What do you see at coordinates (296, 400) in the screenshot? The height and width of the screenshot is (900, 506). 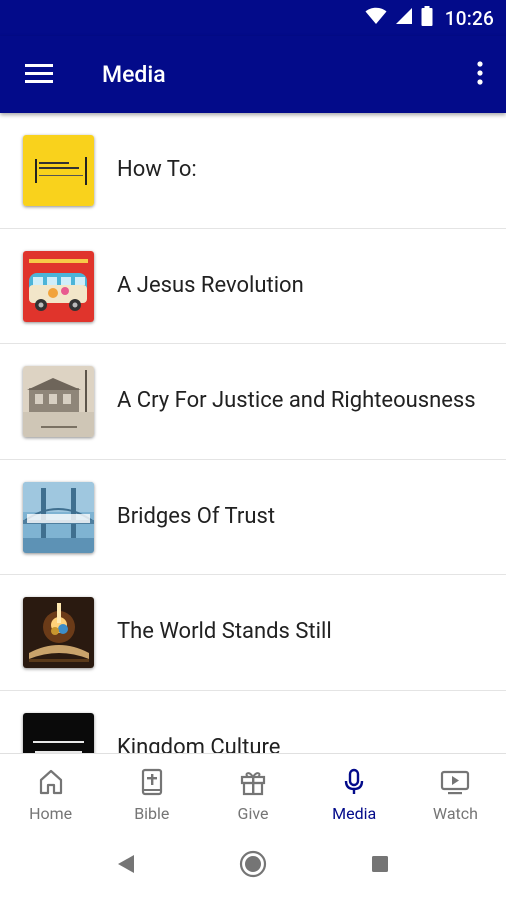 I see `media-title: A Cry For Justice and Righteousness` at bounding box center [296, 400].